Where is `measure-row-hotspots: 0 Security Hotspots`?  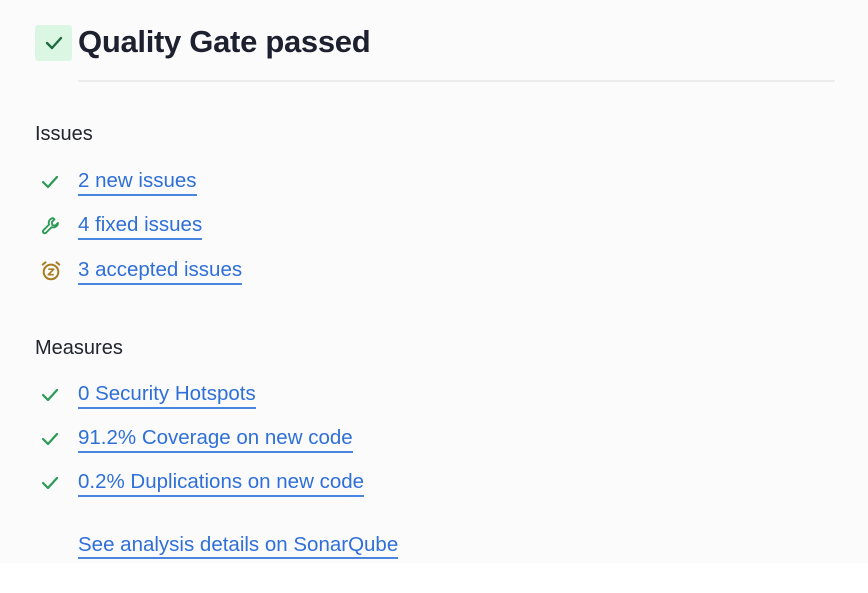 measure-row-hotspots: 0 Security Hotspots is located at coordinates (148, 395).